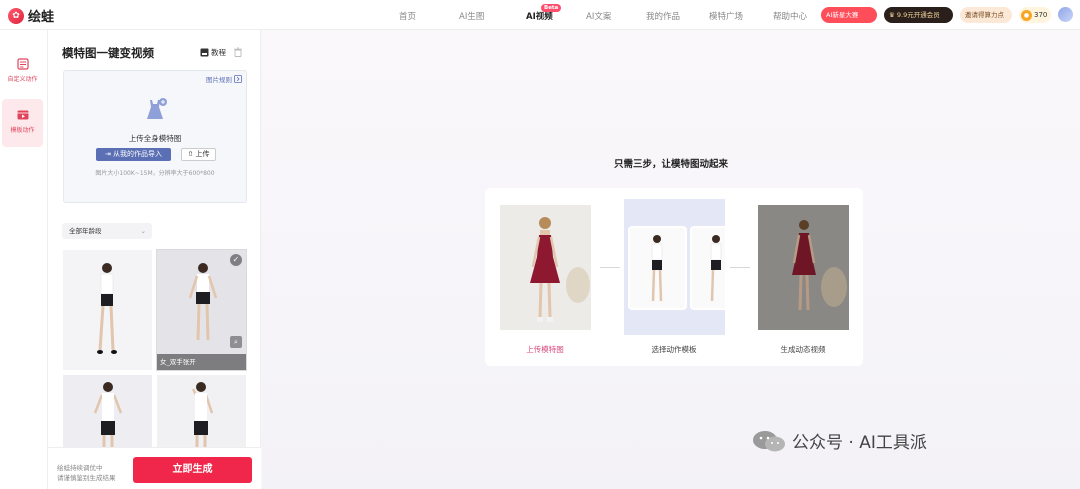  What do you see at coordinates (1041, 15) in the screenshot?
I see `coin-count: 370` at bounding box center [1041, 15].